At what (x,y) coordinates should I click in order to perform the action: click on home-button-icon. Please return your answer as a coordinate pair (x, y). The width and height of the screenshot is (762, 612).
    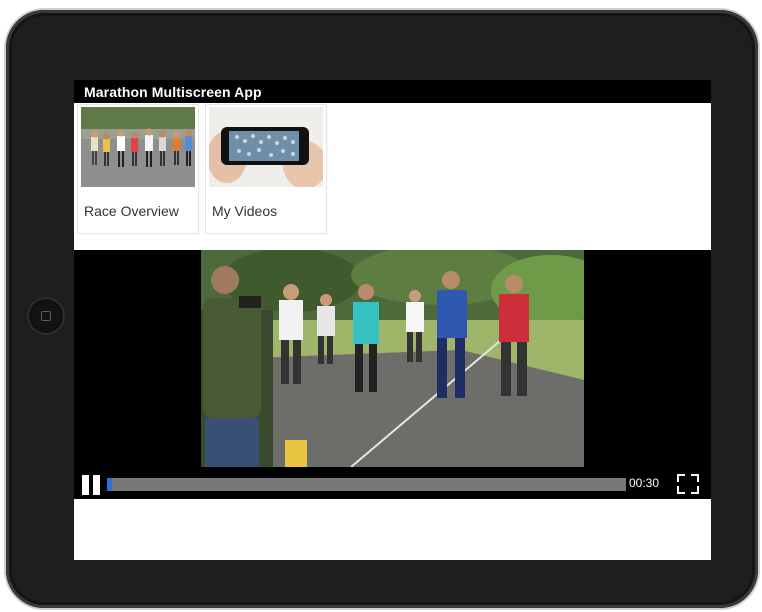
    Looking at the image, I should click on (46, 316).